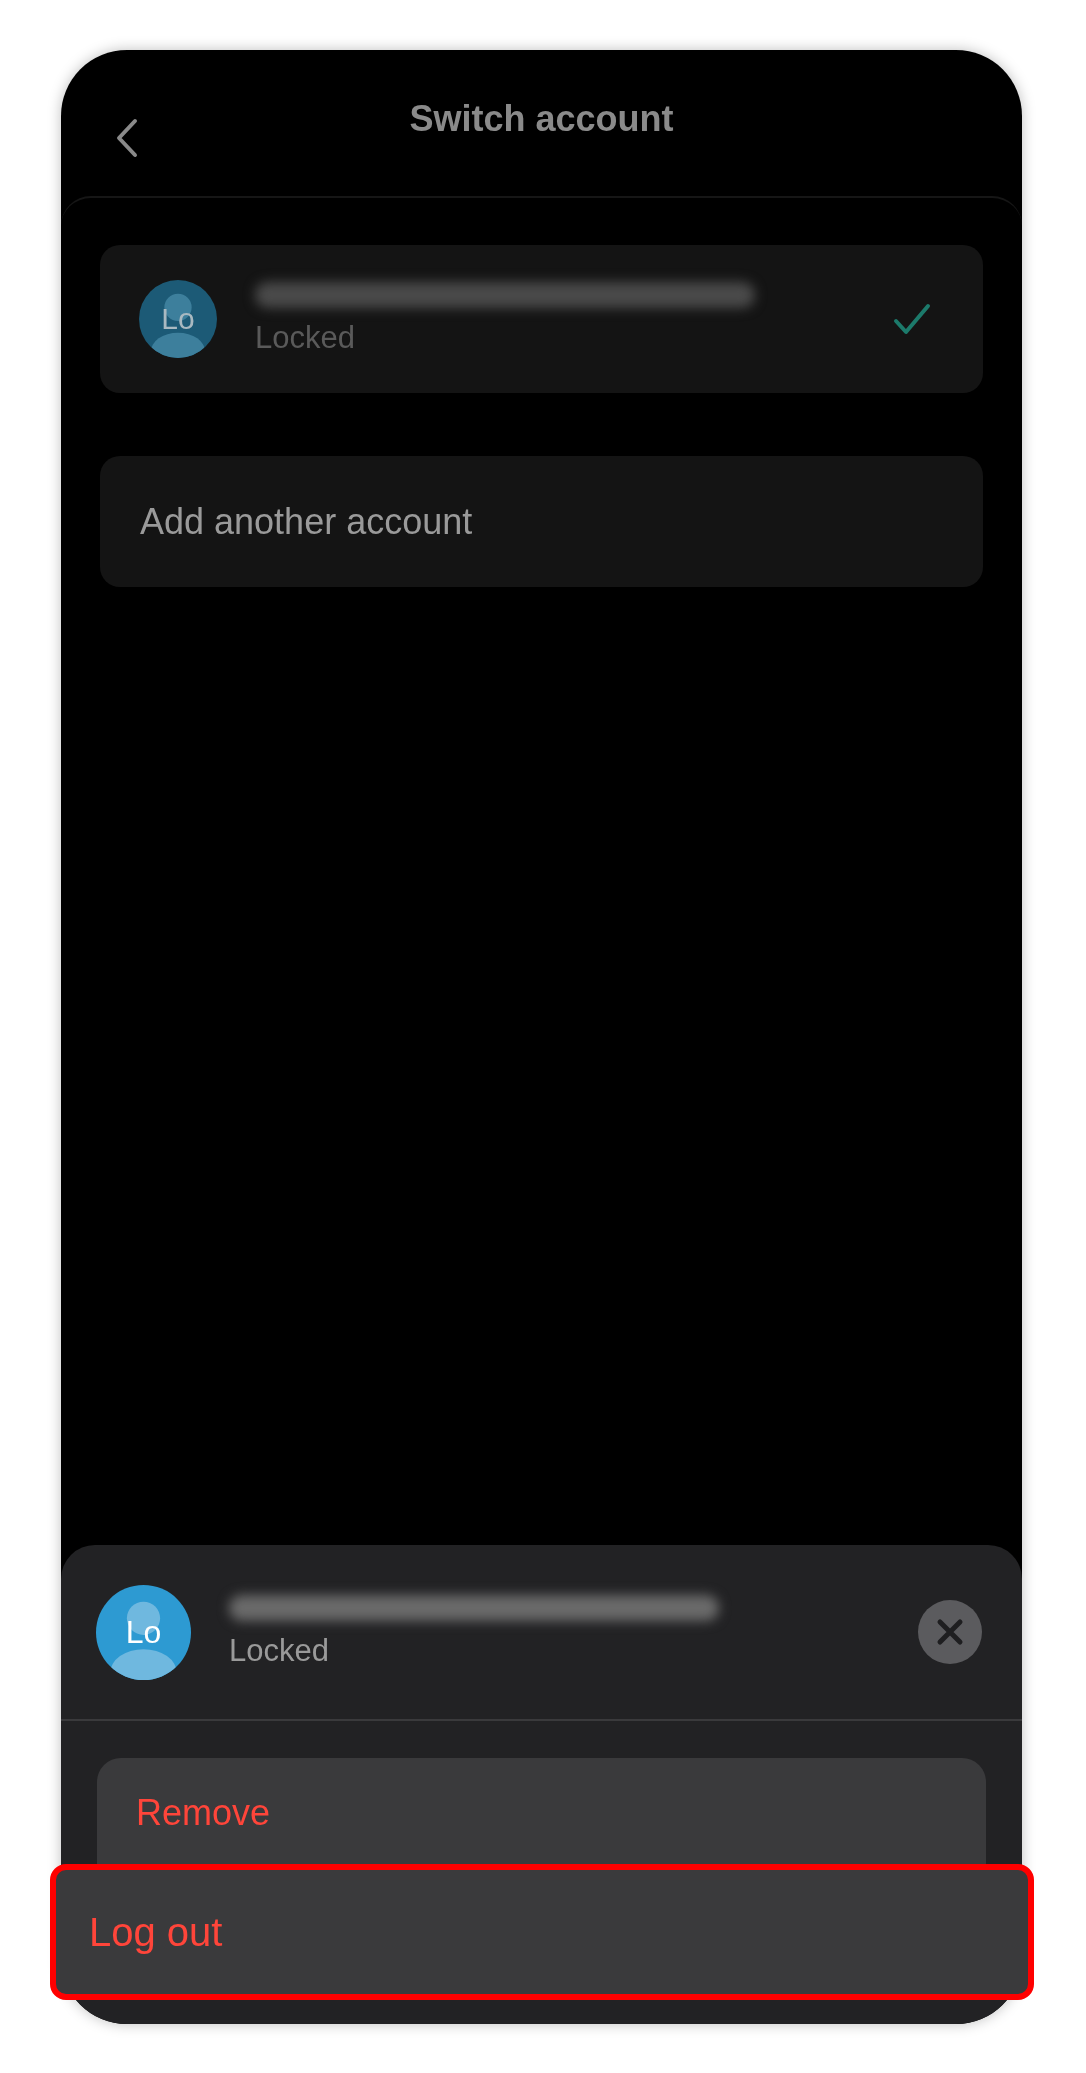 This screenshot has height=2073, width=1086. I want to click on close-icon, so click(950, 1632).